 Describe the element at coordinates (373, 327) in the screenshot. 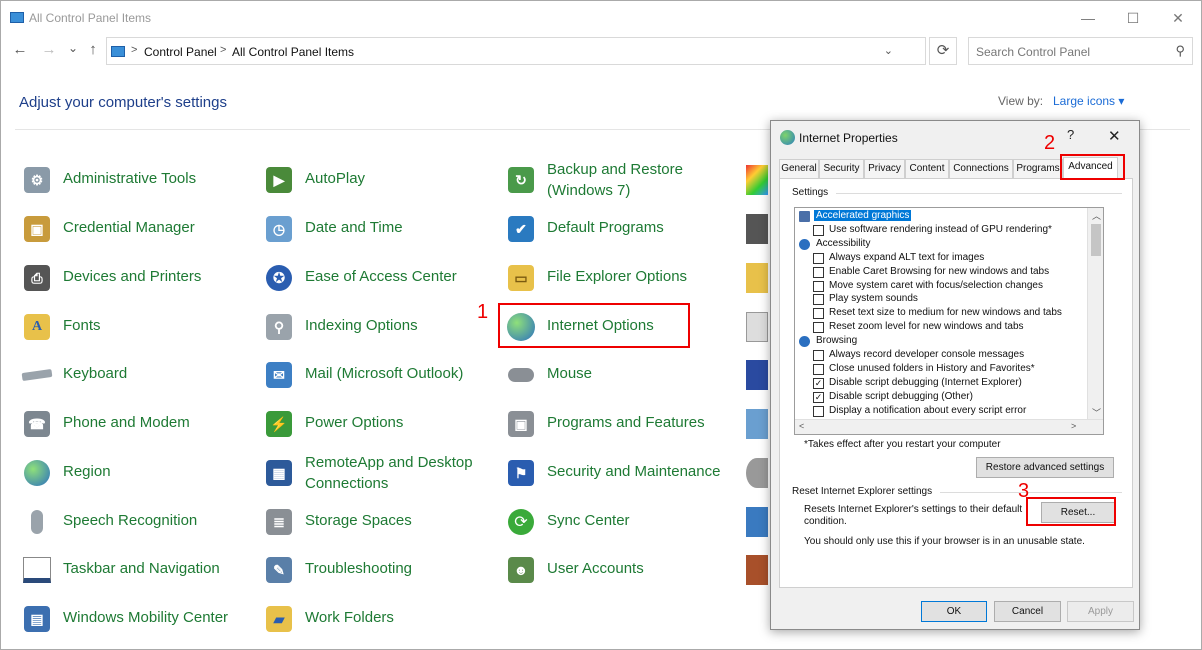

I see `item-indexing-options: ⚲ Indexing Options` at that location.